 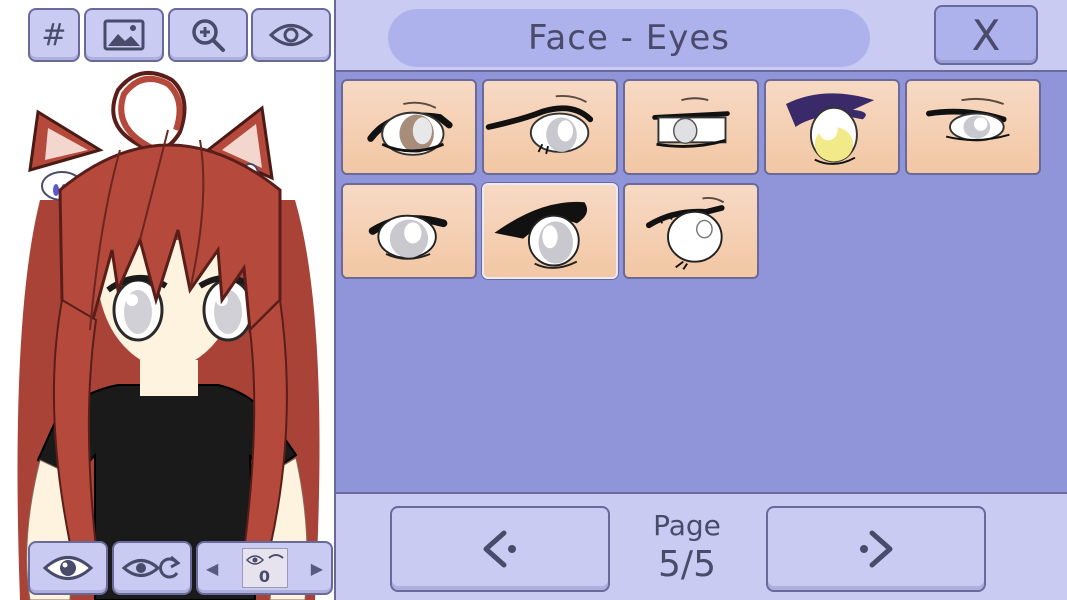 What do you see at coordinates (408, 237) in the screenshot?
I see `eye-style-6-icon` at bounding box center [408, 237].